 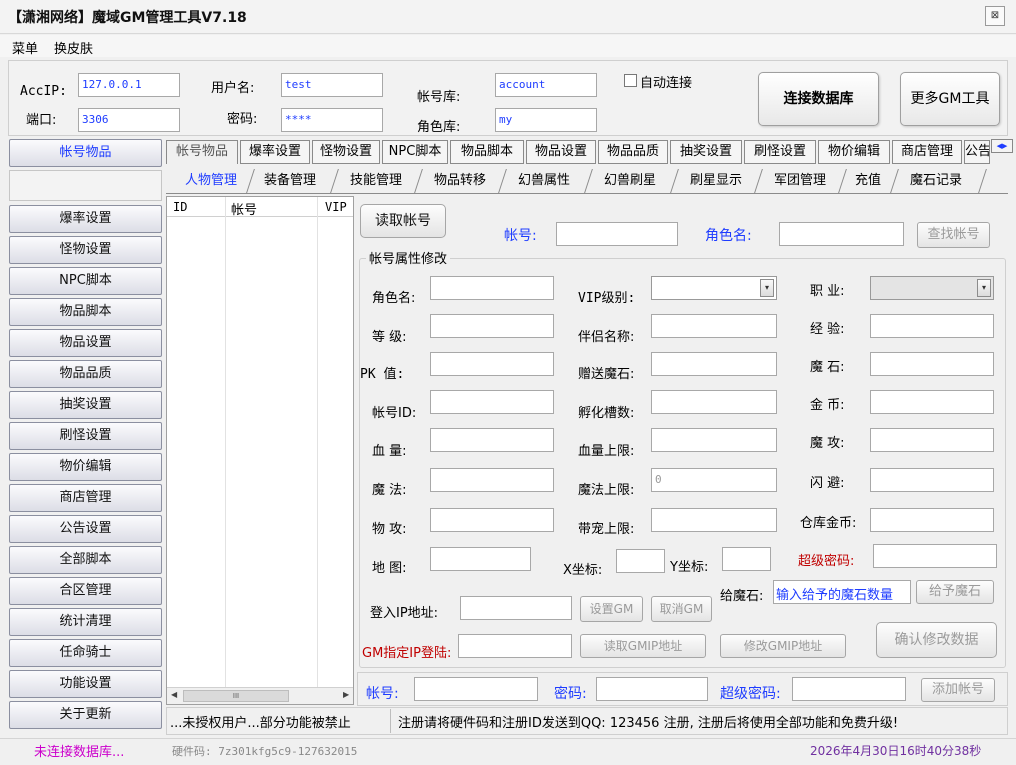 What do you see at coordinates (85, 622) in the screenshot?
I see `sidebar-item-stats-cleanup: 统计清理` at bounding box center [85, 622].